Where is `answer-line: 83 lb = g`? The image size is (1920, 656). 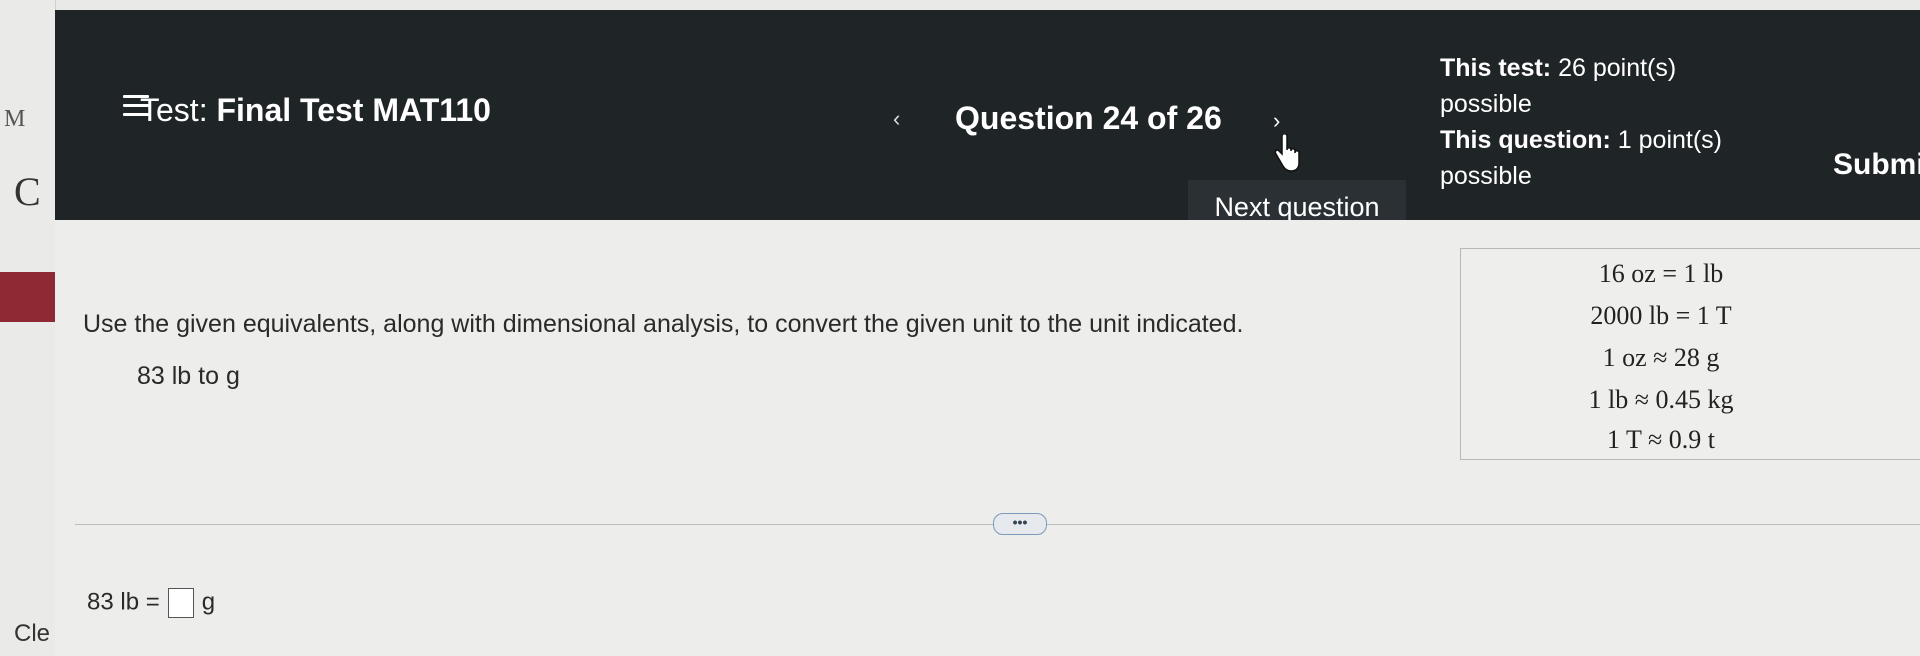 answer-line: 83 lb = g is located at coordinates (151, 603).